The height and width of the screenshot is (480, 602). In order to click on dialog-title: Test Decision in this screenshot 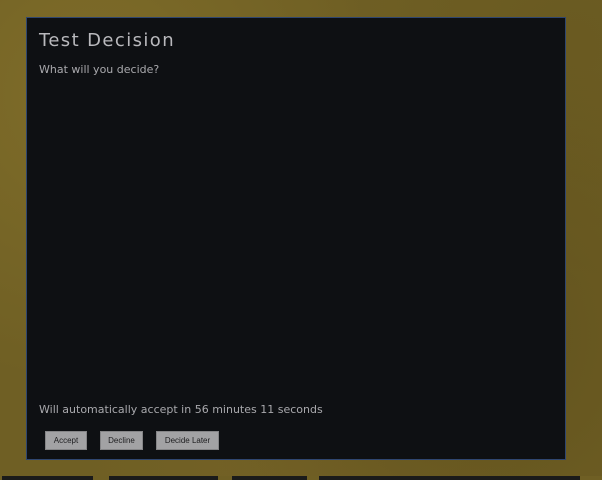, I will do `click(107, 40)`.